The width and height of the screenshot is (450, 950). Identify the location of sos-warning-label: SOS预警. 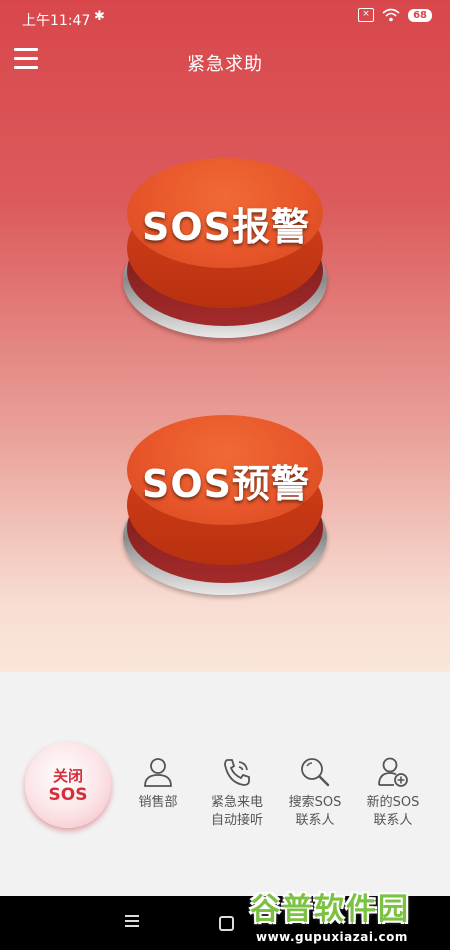
(226, 484).